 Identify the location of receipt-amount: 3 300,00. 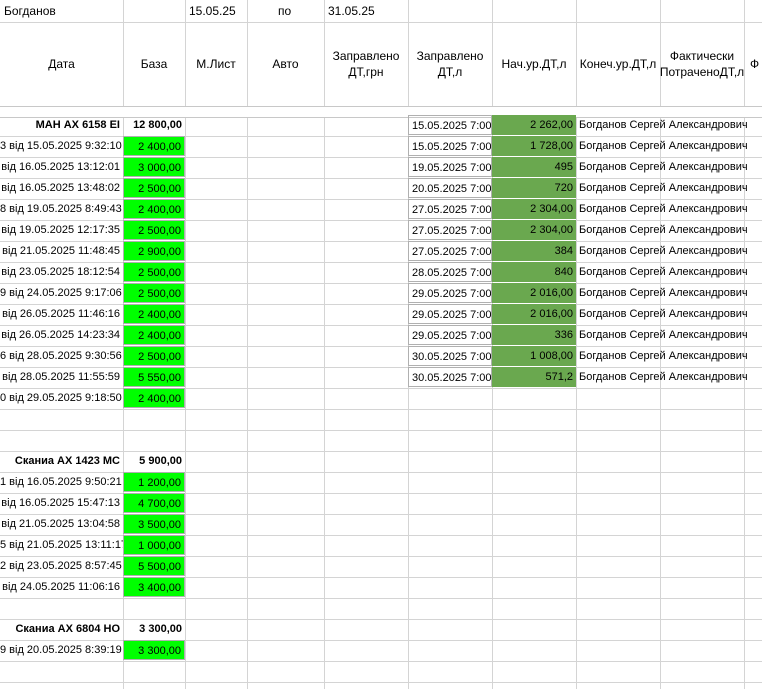
(154, 650).